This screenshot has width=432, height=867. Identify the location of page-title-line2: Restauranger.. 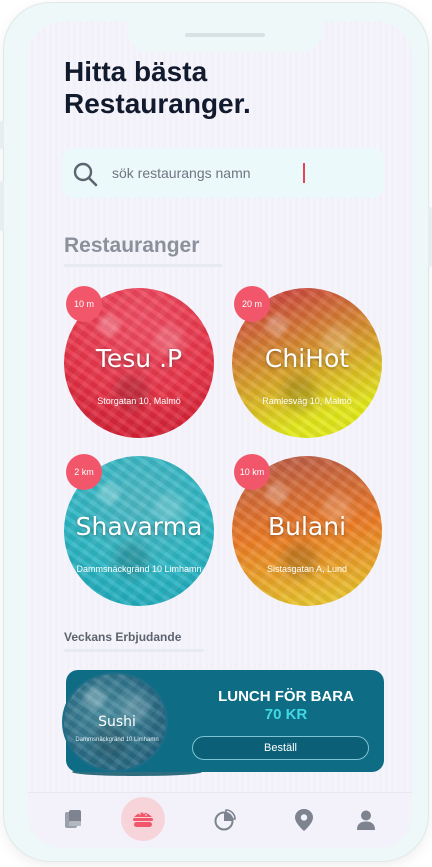
(157, 103).